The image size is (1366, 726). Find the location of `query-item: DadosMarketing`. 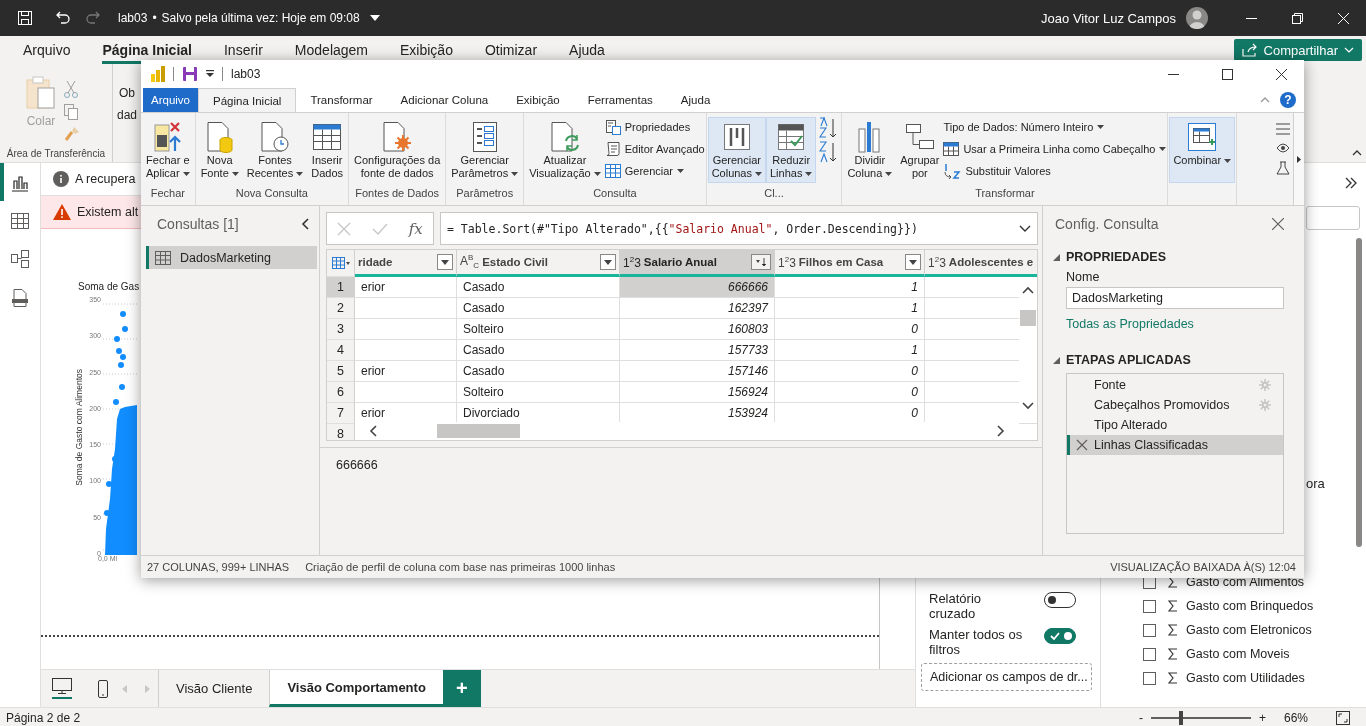

query-item: DadosMarketing is located at coordinates (231, 257).